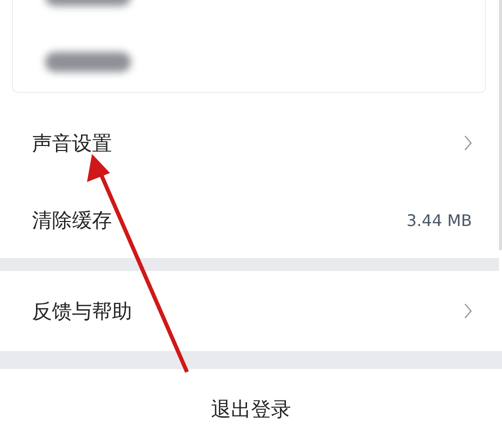 The image size is (502, 433). What do you see at coordinates (72, 143) in the screenshot?
I see `row-label: 声音设置` at bounding box center [72, 143].